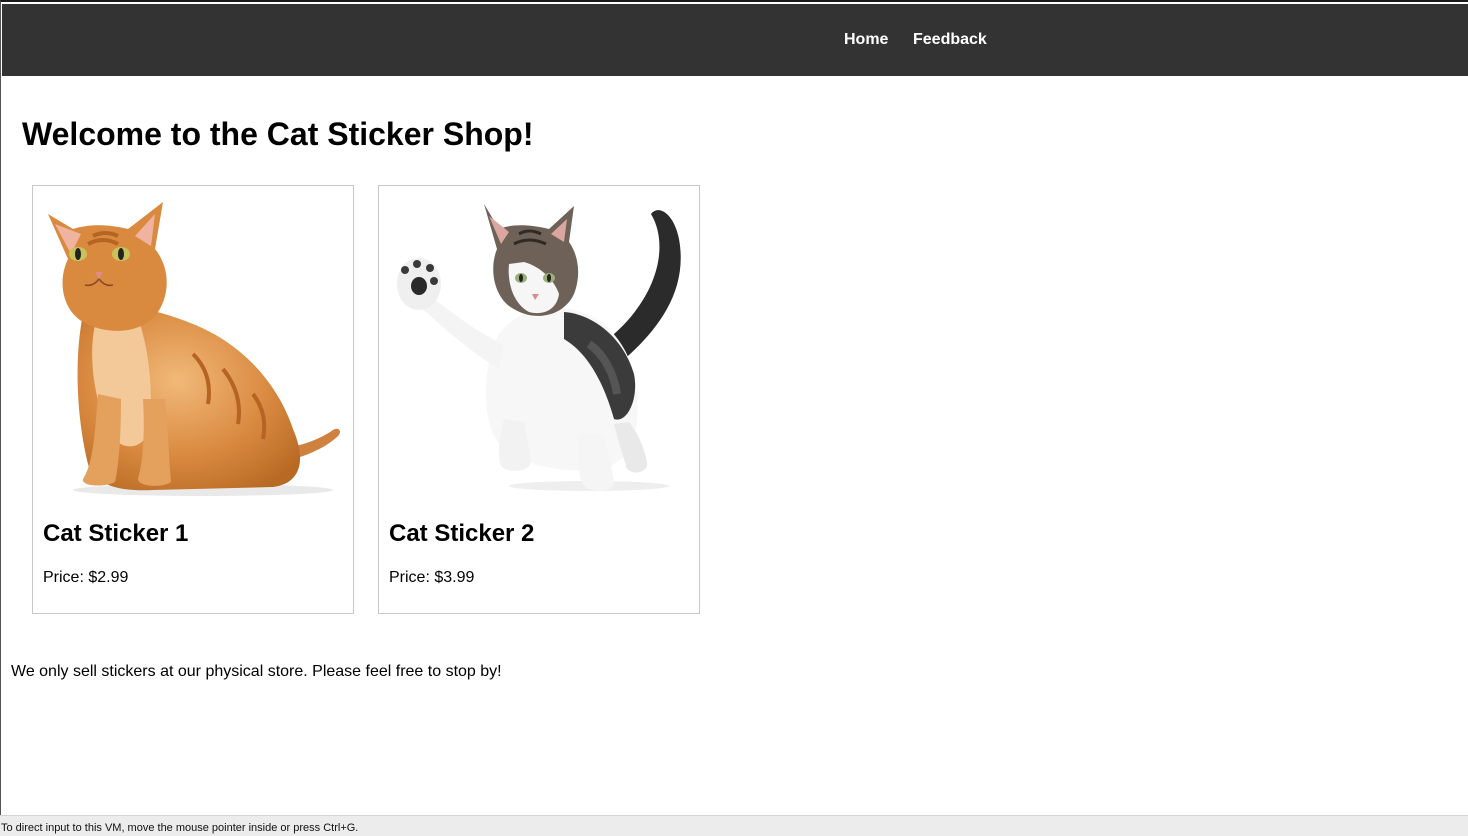 The image size is (1468, 836). Describe the element at coordinates (194, 349) in the screenshot. I see `orange-tabby-cat-image` at that location.